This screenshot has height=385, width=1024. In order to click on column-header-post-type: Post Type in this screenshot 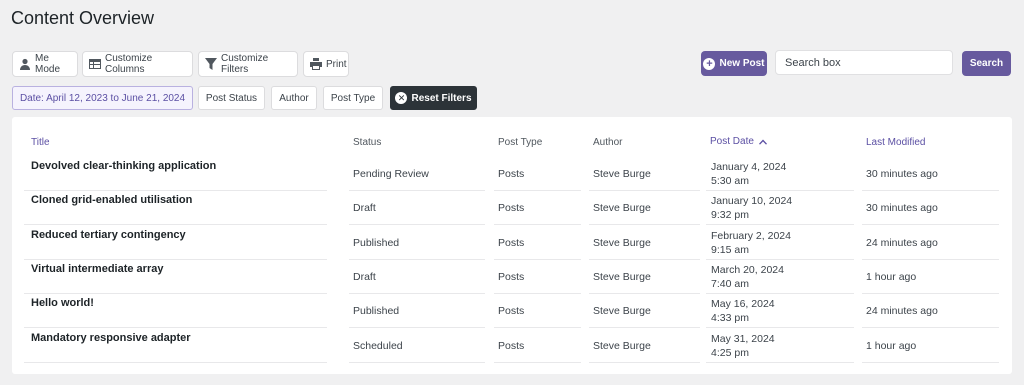, I will do `click(520, 142)`.